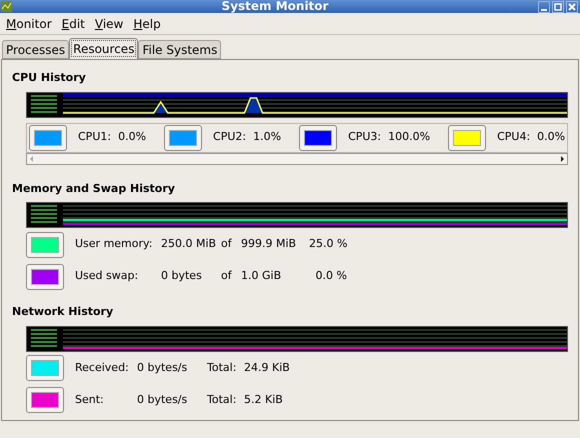 The height and width of the screenshot is (438, 580). What do you see at coordinates (182, 276) in the screenshot?
I see `memory-used: 0 bytes` at bounding box center [182, 276].